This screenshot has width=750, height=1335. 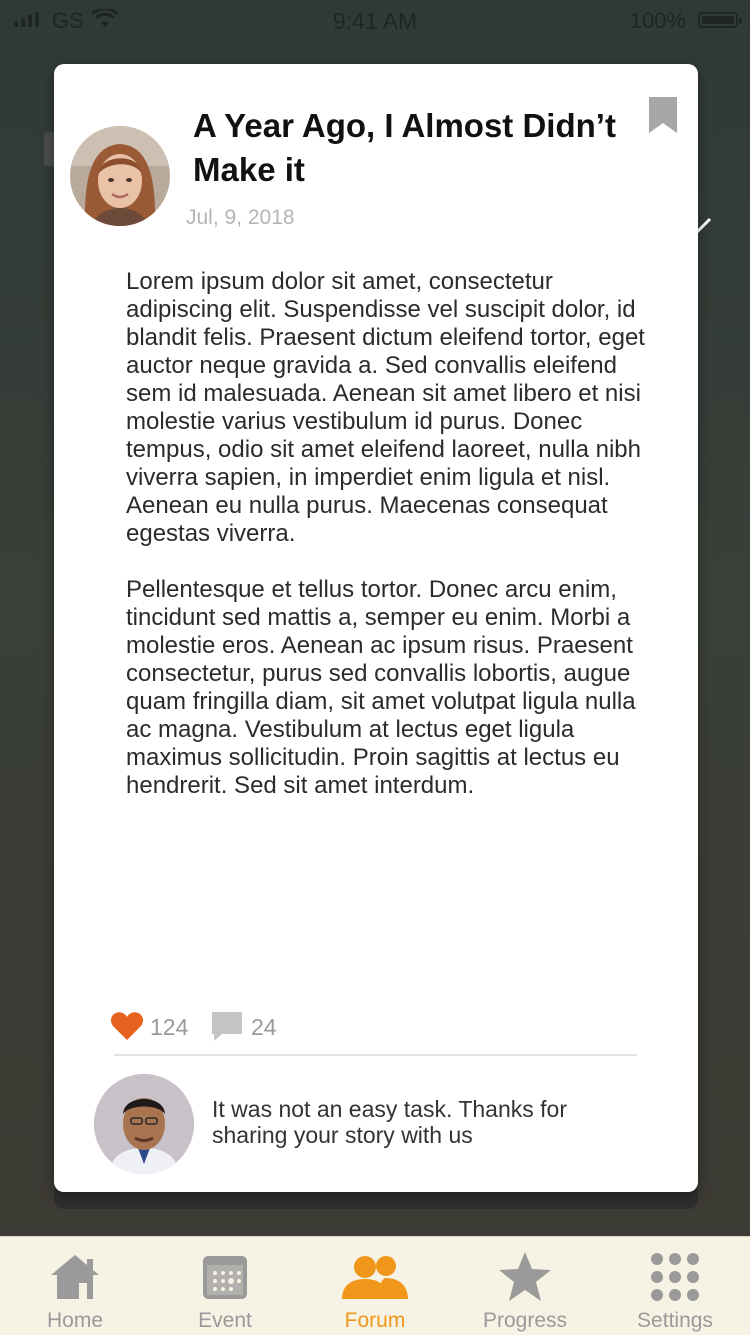 What do you see at coordinates (240, 217) in the screenshot?
I see `post-date: Jul, 9, 2018` at bounding box center [240, 217].